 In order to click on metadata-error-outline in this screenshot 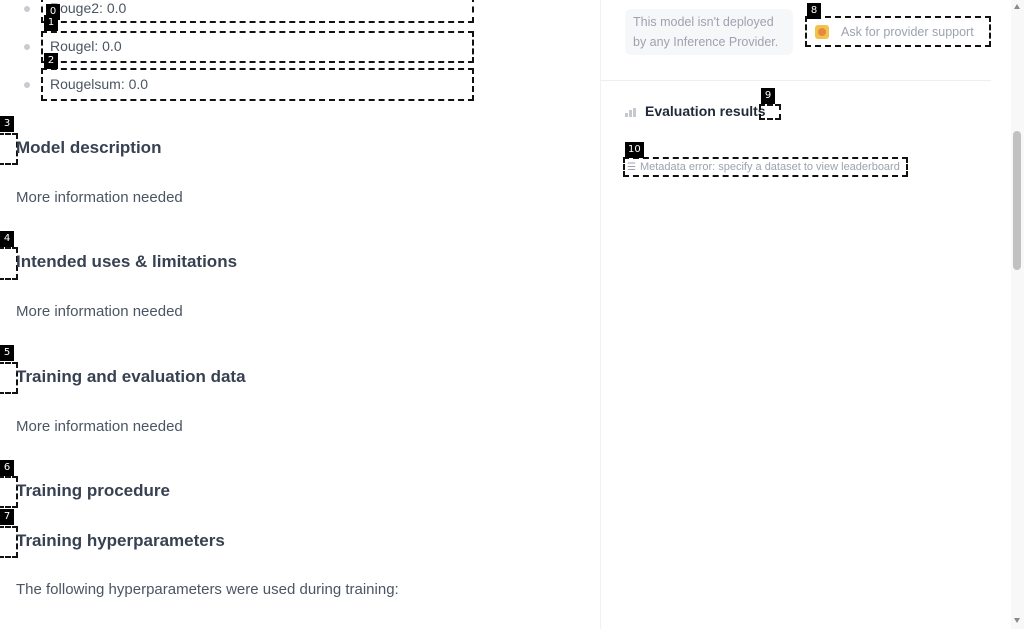, I will do `click(765, 167)`.